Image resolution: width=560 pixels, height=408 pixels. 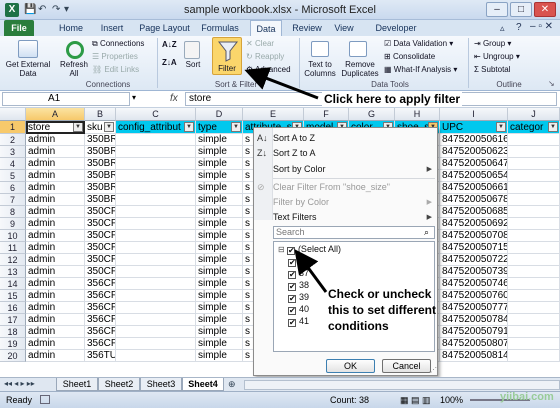 What do you see at coordinates (474, 344) in the screenshot?
I see `table-cell: 847520050807` at bounding box center [474, 344].